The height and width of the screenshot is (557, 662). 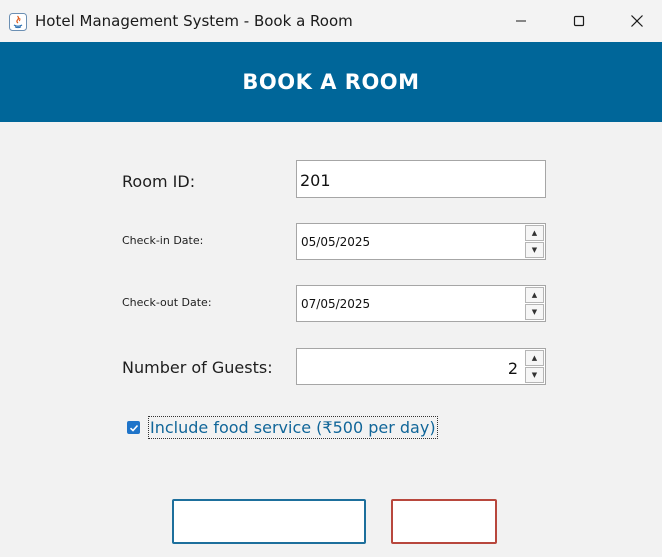 I want to click on check-out-decrement-button: ▼, so click(x=534, y=312).